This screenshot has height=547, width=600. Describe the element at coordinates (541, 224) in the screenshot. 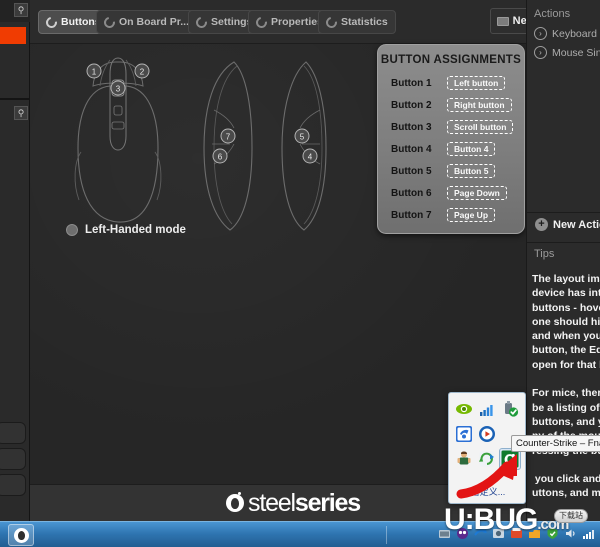

I see `plus-icon: +` at that location.